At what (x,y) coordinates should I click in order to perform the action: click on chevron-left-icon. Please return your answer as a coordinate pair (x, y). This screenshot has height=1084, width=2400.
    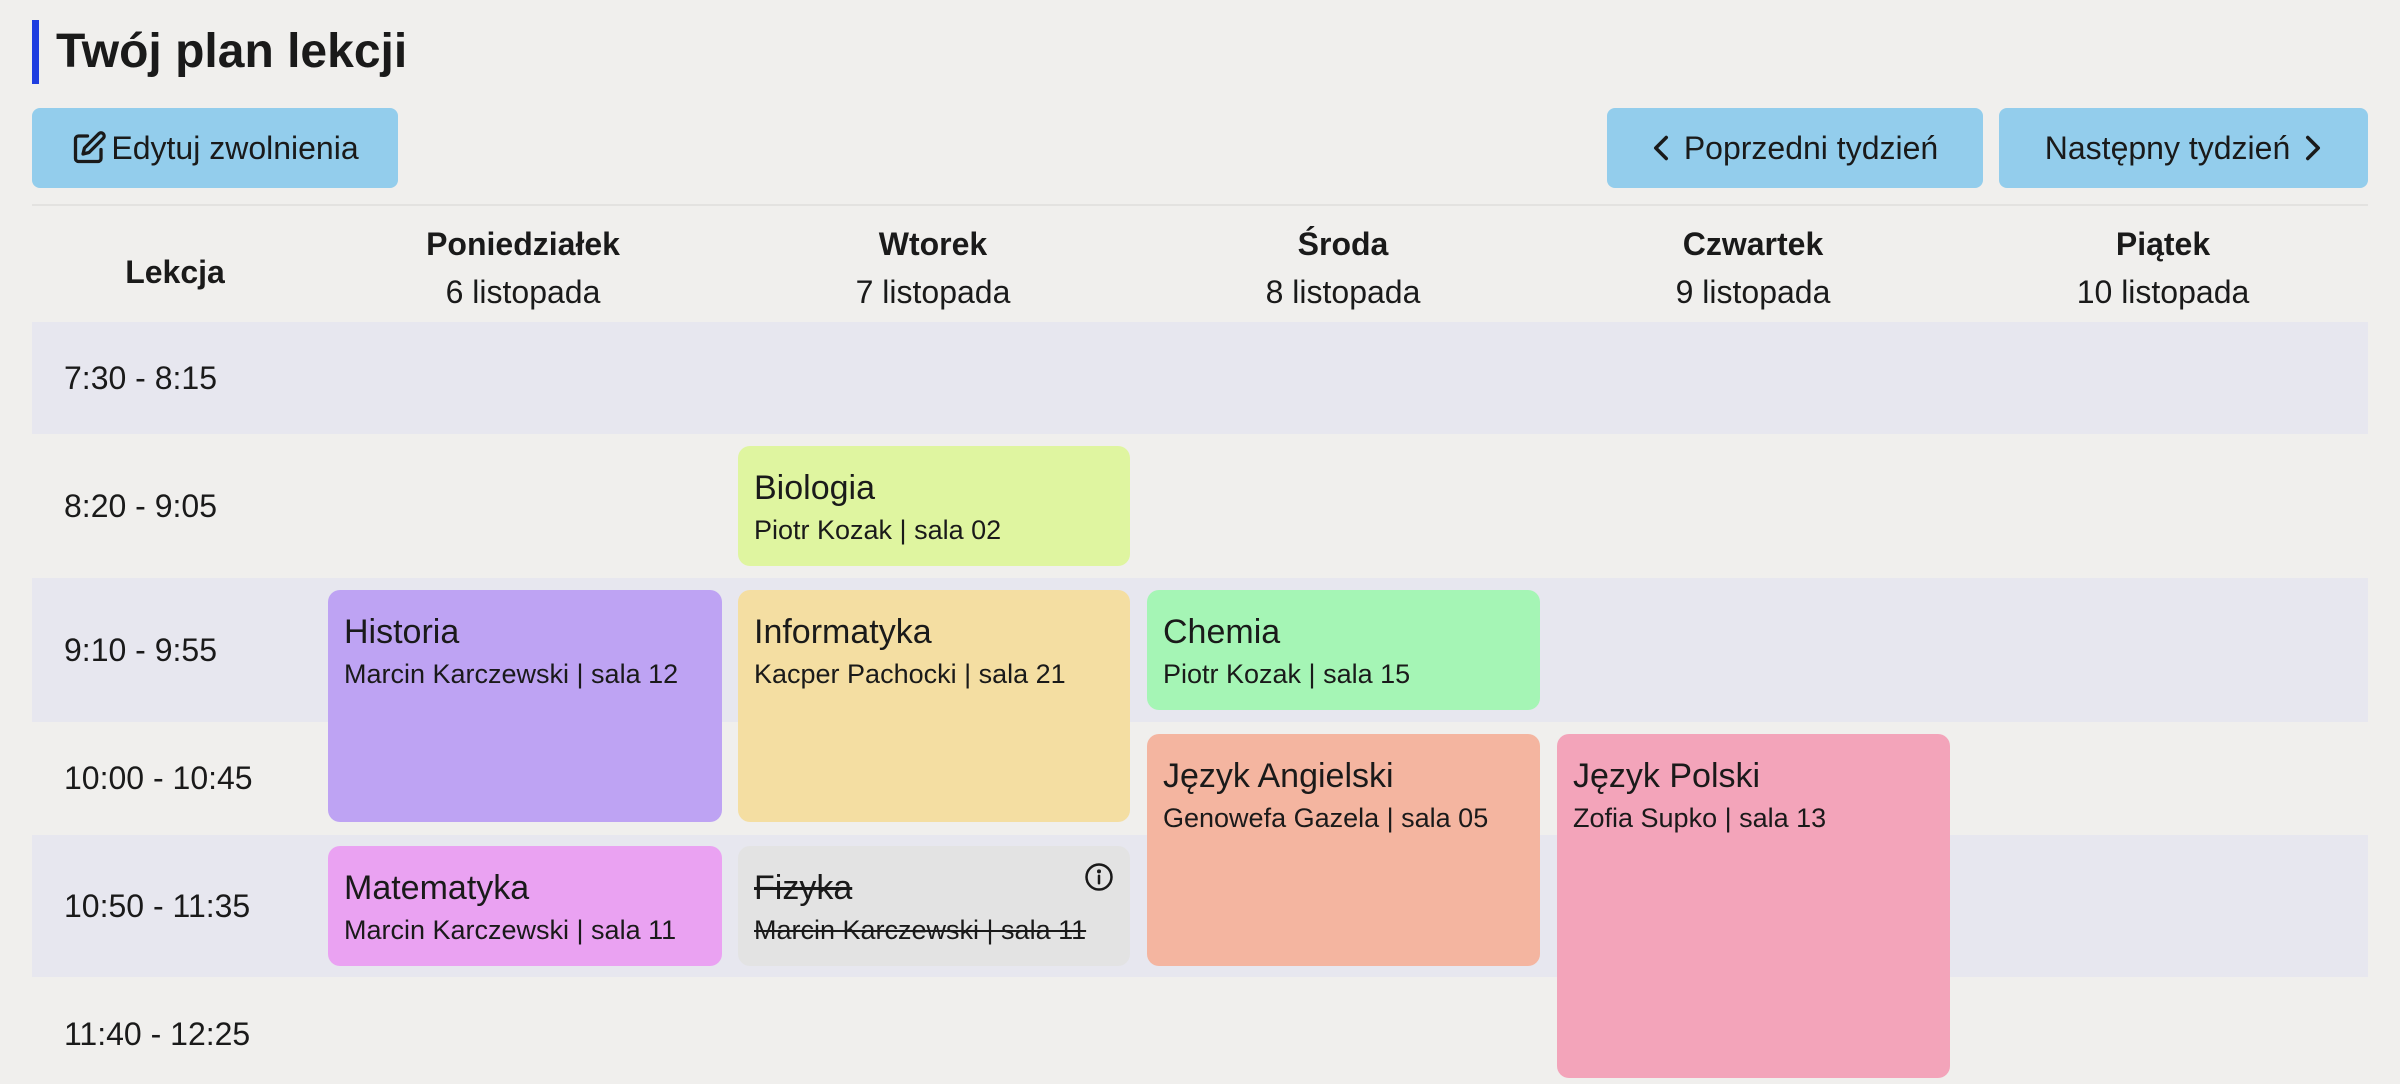
    Looking at the image, I should click on (1661, 148).